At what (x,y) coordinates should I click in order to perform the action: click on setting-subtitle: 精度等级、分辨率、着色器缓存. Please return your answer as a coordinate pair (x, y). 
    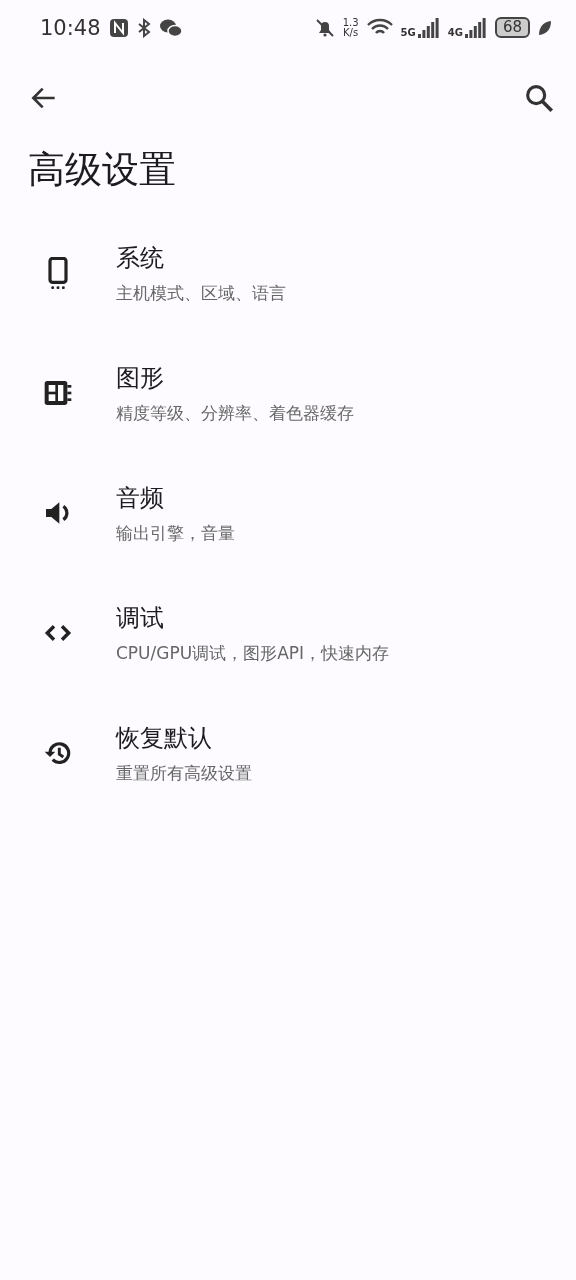
    Looking at the image, I should click on (235, 413).